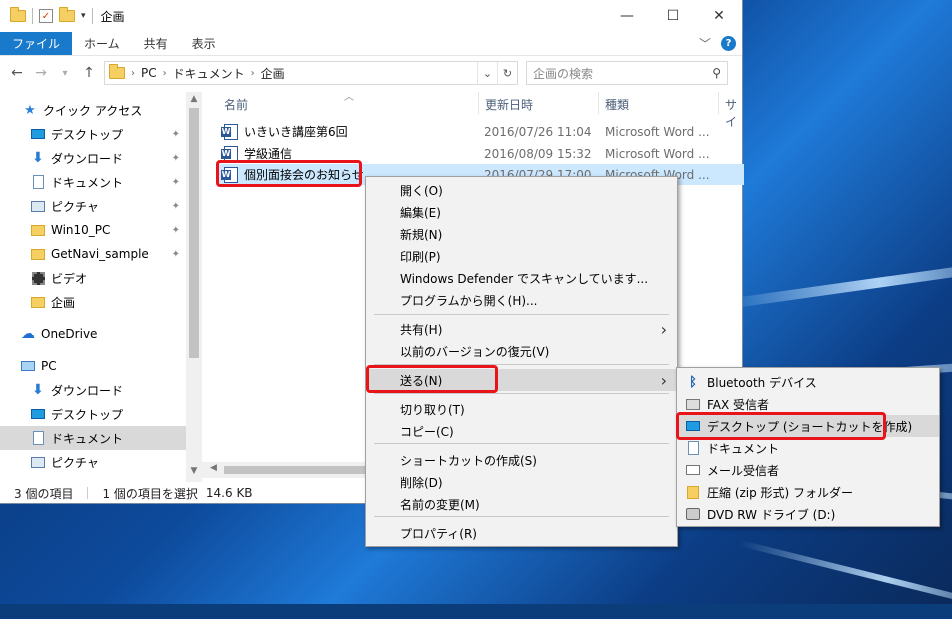 This screenshot has height=619, width=952. I want to click on back-arrow-icon: ←, so click(17, 73).